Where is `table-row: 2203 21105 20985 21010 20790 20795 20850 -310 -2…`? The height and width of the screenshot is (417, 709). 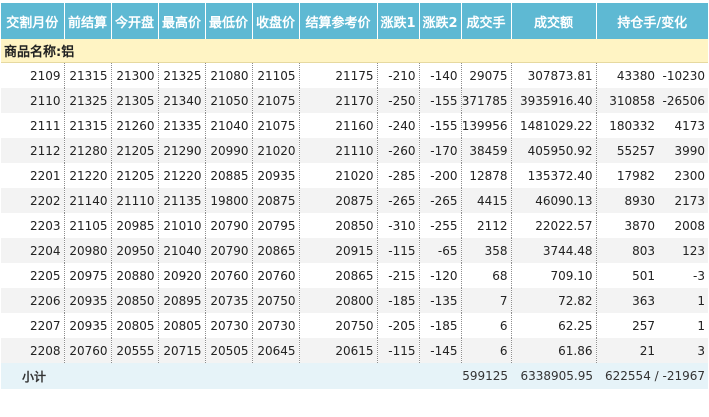 table-row: 2203 21105 20985 21010 20790 20795 20850 -310 -2… is located at coordinates (354, 225).